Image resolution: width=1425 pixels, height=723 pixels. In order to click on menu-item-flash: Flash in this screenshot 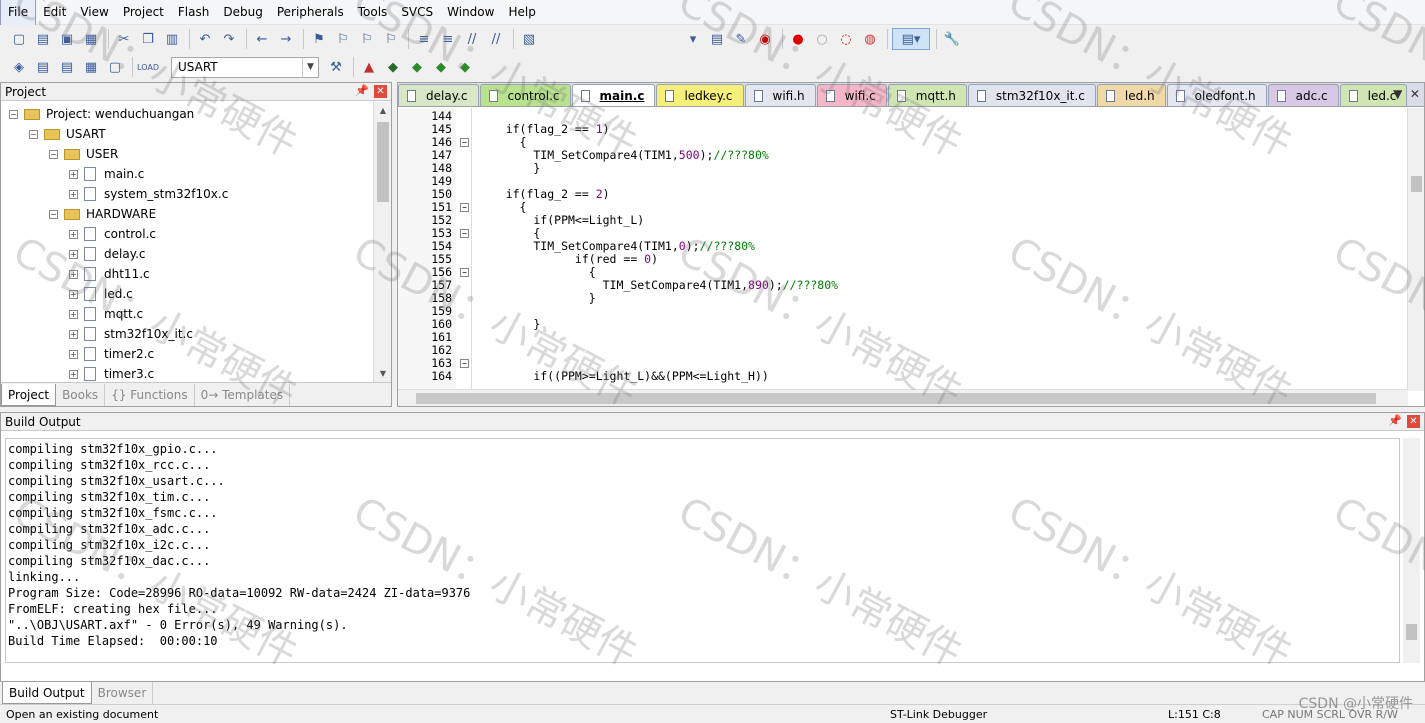, I will do `click(193, 12)`.